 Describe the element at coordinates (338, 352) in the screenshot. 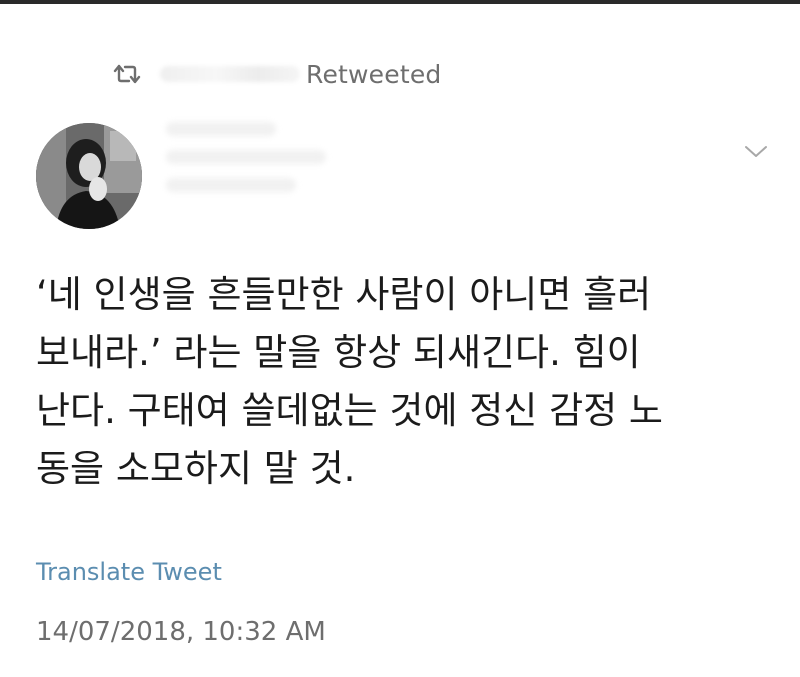

I see `tweet-text-line: 보내라.’ 라는 말을 항상 되새긴다. 힘이` at that location.